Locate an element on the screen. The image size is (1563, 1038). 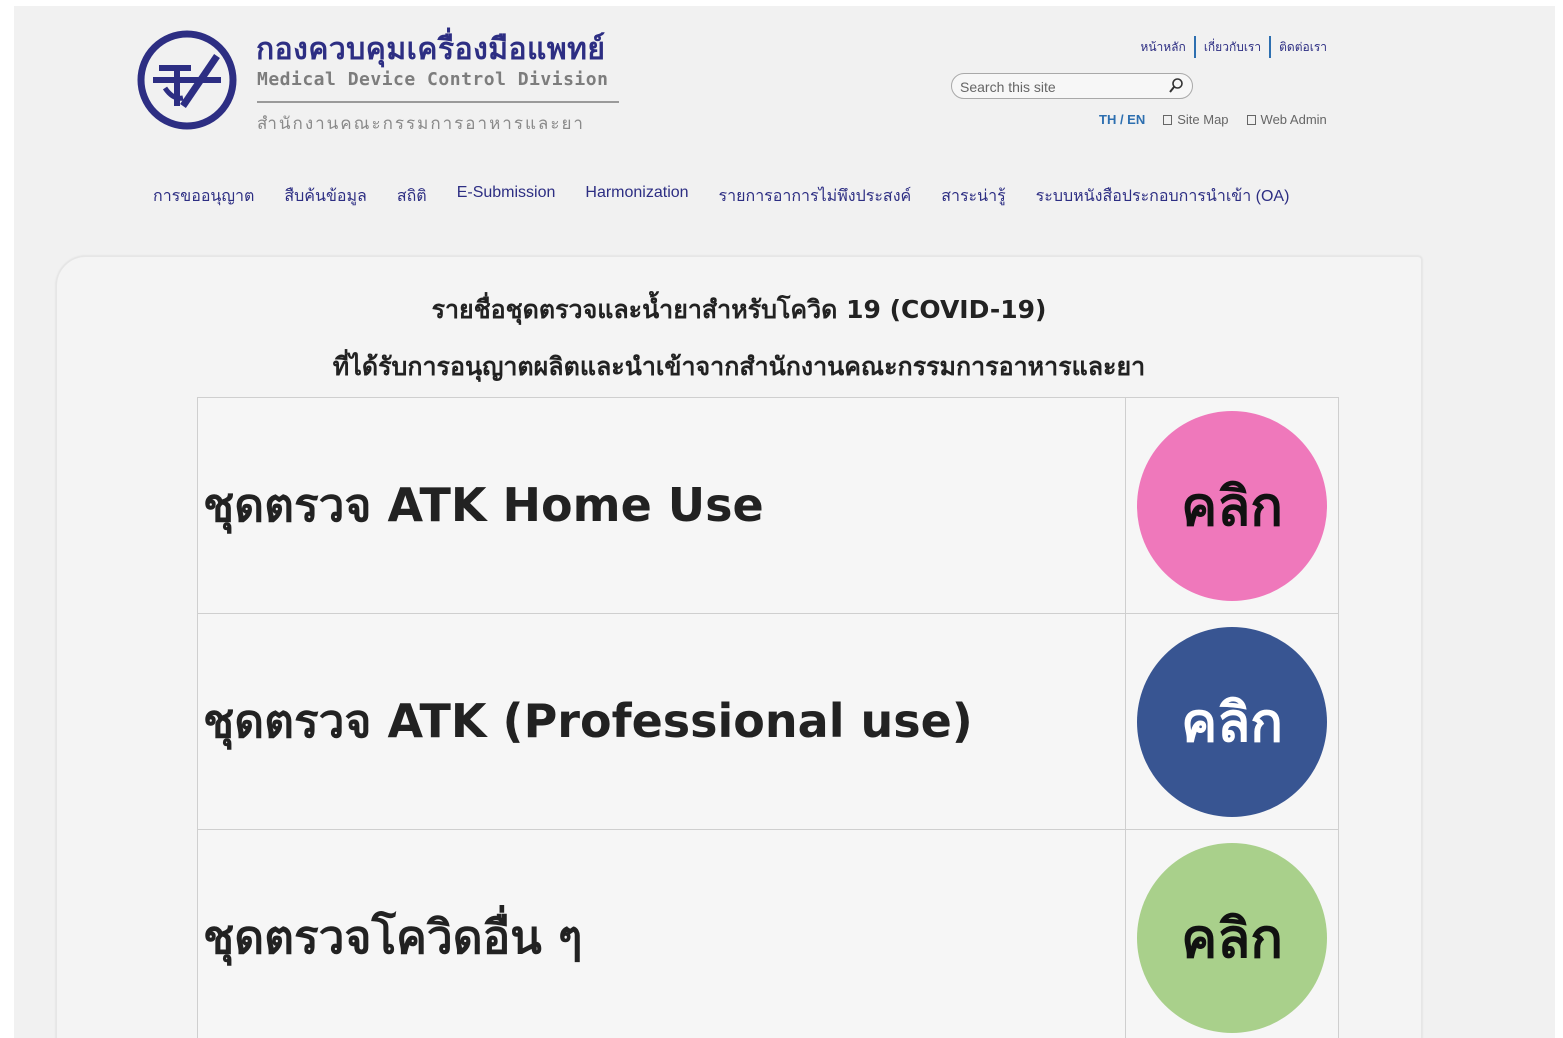
site-title-th: กองควบคุมเครื่องมือแพทย์ is located at coordinates (431, 49).